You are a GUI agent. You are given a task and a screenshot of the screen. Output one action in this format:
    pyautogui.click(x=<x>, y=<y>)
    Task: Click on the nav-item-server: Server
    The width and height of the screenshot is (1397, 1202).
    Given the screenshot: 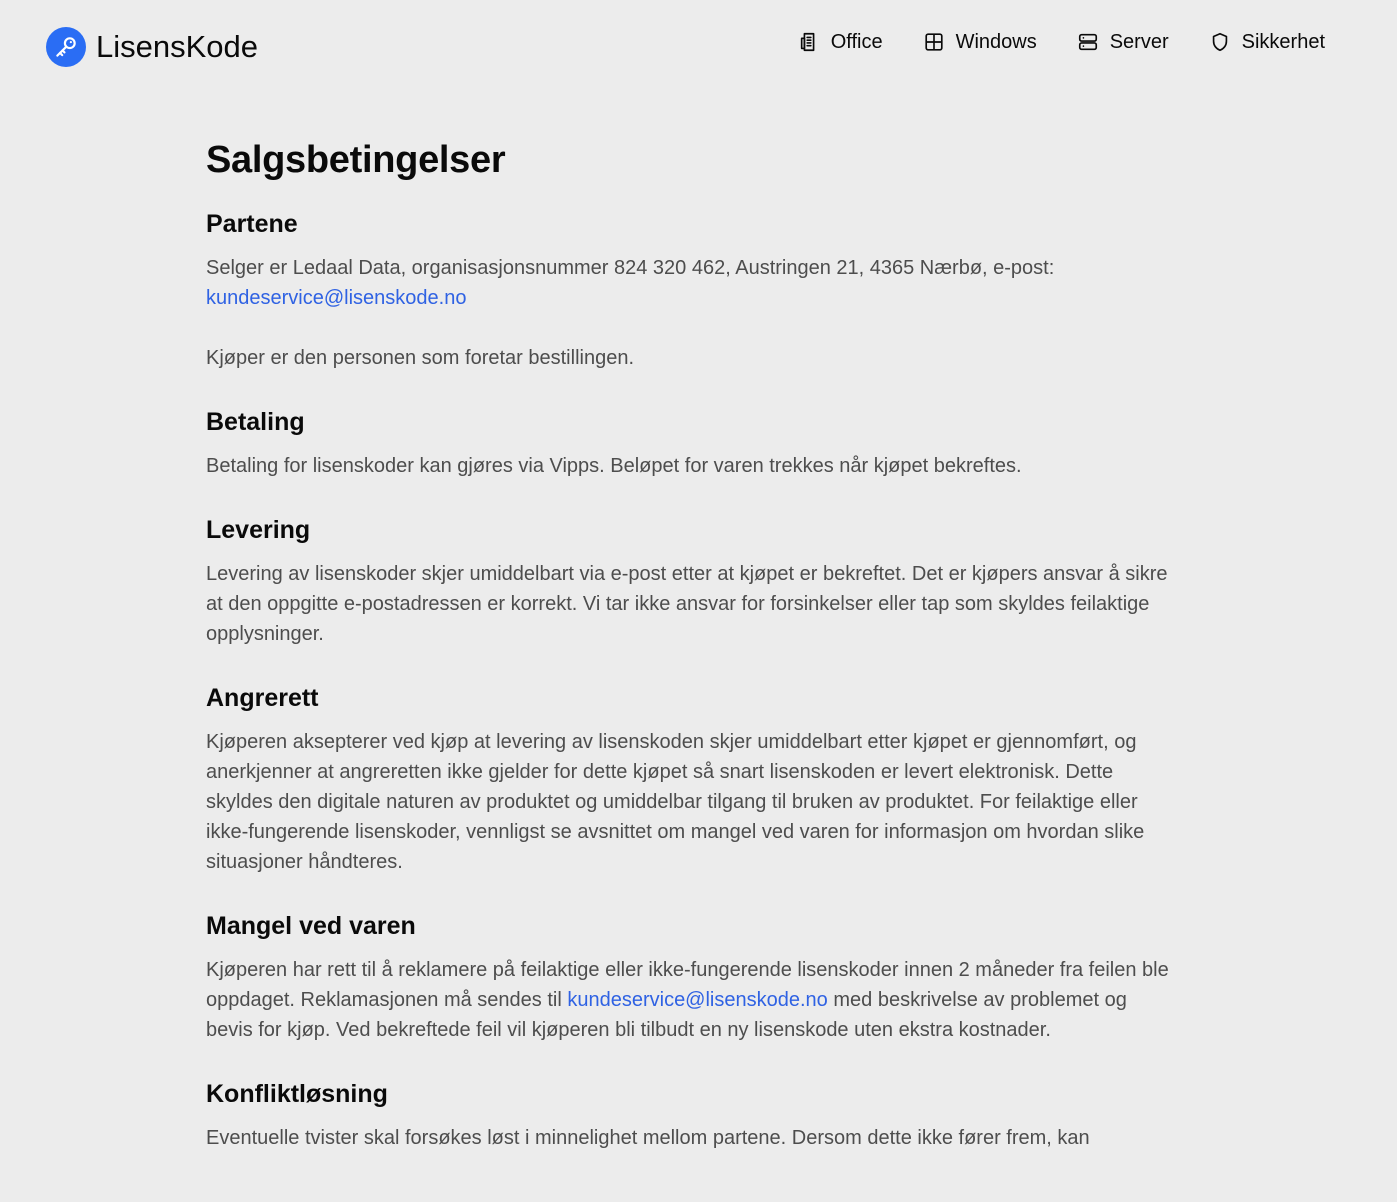 What is the action you would take?
    pyautogui.click(x=1123, y=42)
    